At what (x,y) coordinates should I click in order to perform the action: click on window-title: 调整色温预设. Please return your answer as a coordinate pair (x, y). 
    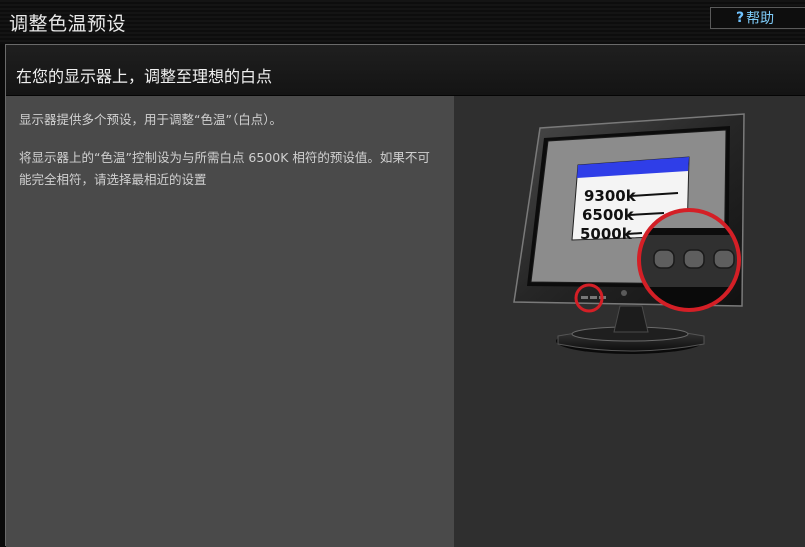
    Looking at the image, I should click on (68, 24).